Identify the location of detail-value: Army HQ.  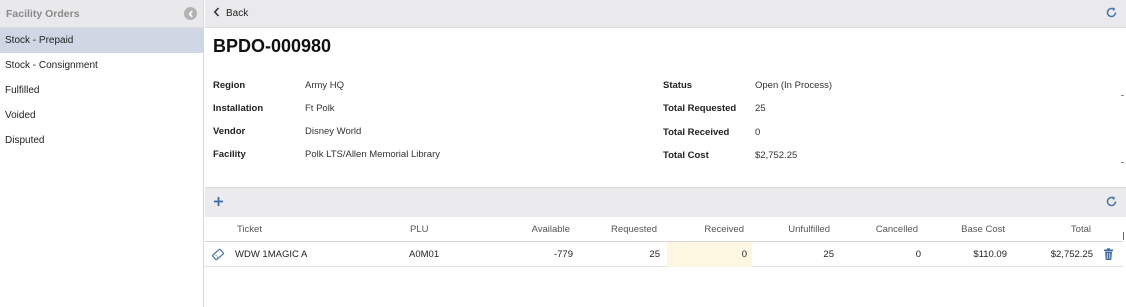
(325, 85).